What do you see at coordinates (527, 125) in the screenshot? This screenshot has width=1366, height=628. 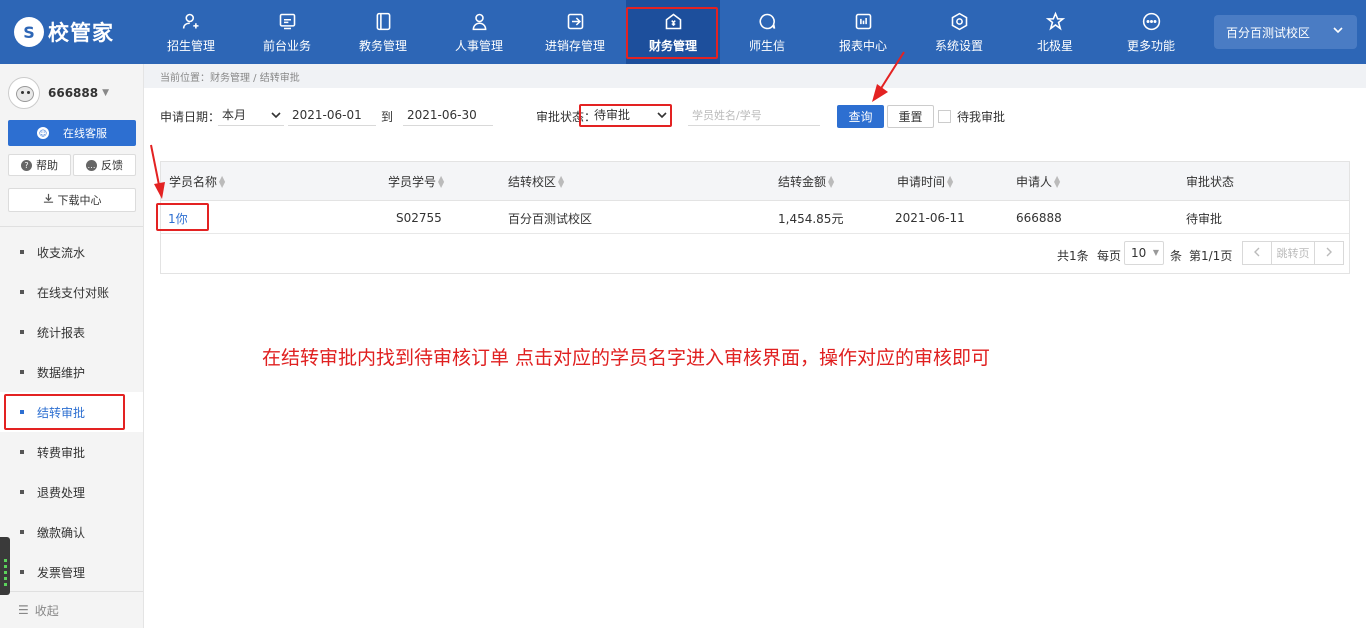 I see `annotation-arrows` at bounding box center [527, 125].